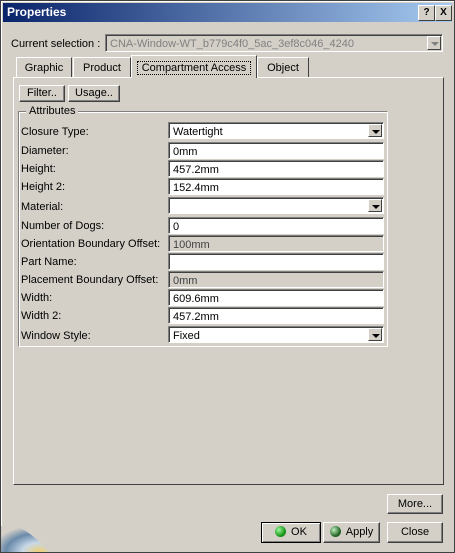  Describe the element at coordinates (276, 261) in the screenshot. I see `part-name-field` at that location.